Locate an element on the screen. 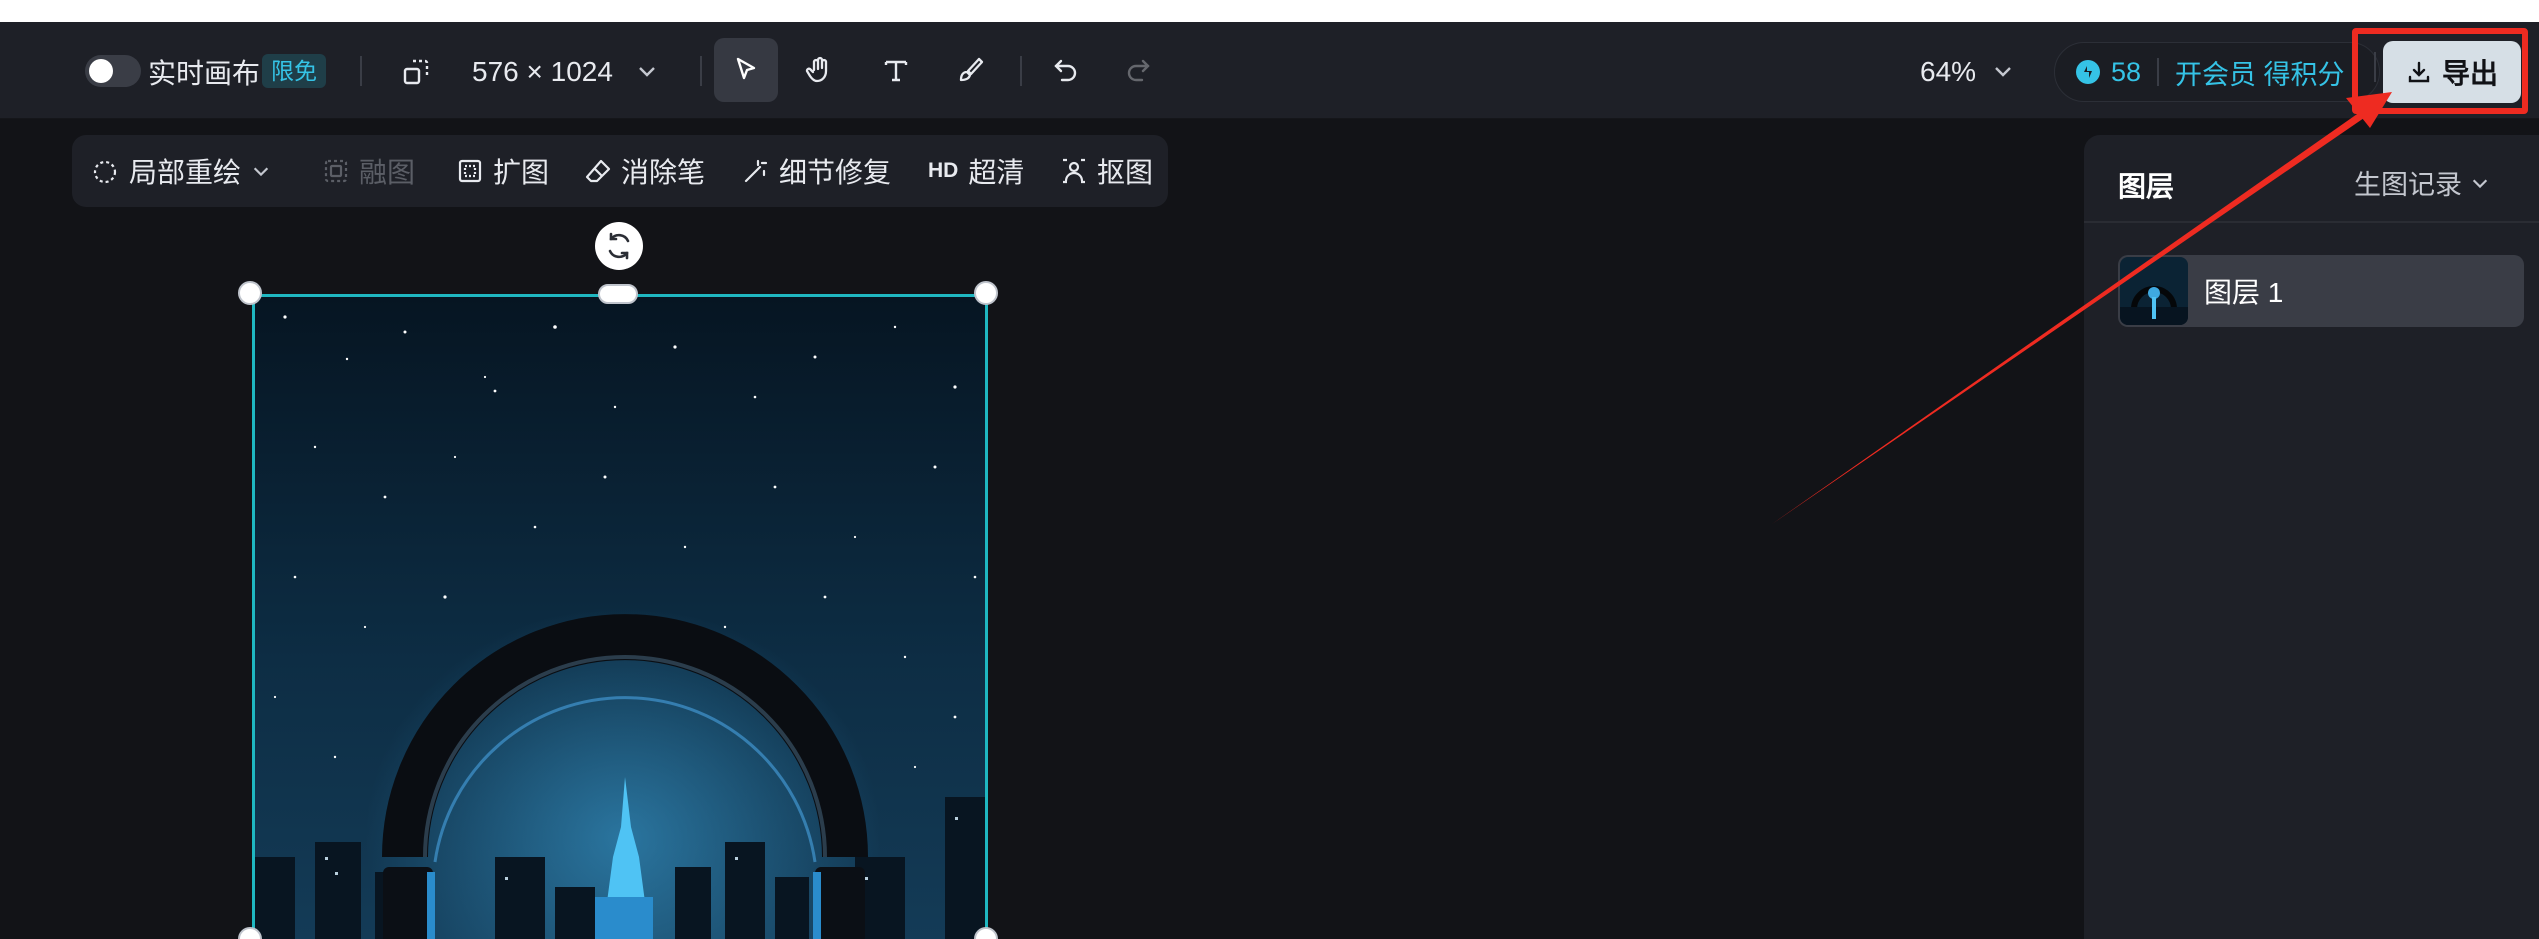 The image size is (2539, 939). resize-handle-top-left is located at coordinates (250, 293).